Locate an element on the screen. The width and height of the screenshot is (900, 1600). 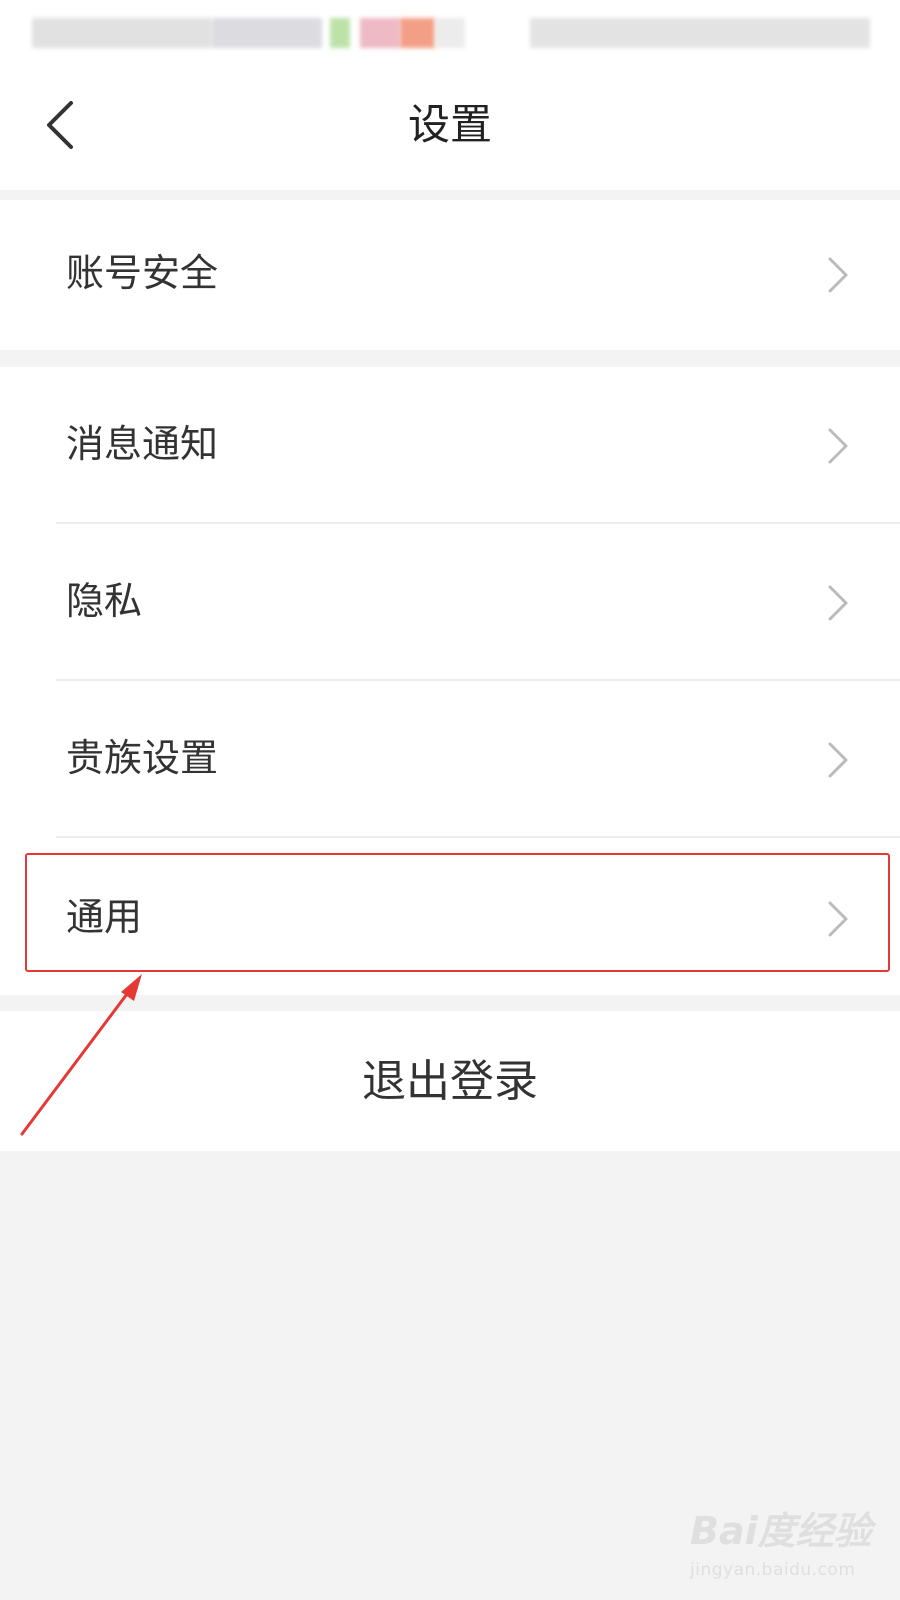
menu-item-label: 贵族设置 is located at coordinates (142, 758).